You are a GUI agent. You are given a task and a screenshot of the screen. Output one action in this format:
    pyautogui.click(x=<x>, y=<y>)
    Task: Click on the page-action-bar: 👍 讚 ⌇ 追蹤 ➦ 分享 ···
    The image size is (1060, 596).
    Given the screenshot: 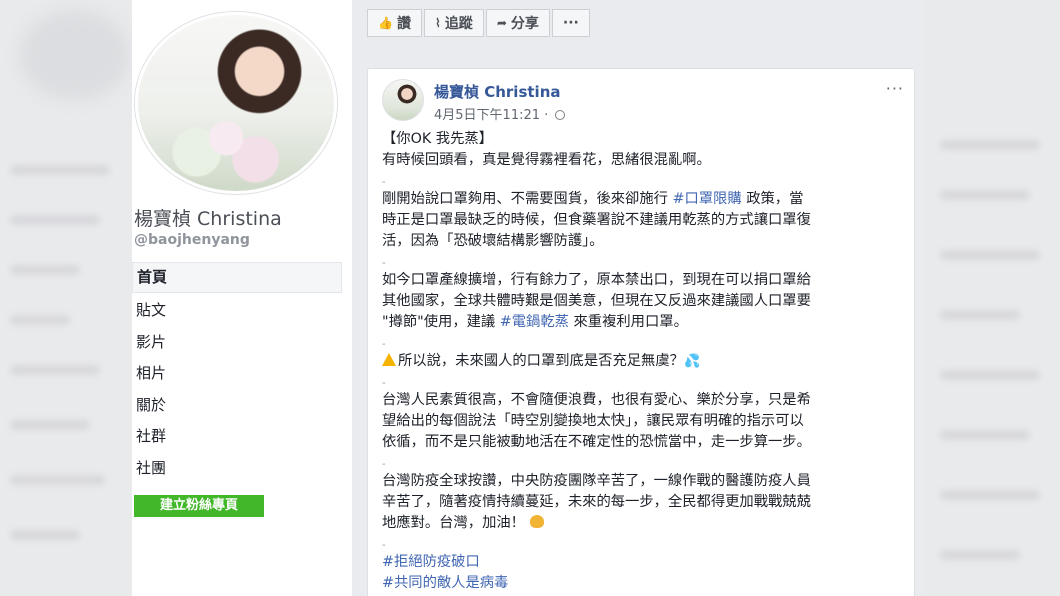 What is the action you would take?
    pyautogui.click(x=479, y=23)
    